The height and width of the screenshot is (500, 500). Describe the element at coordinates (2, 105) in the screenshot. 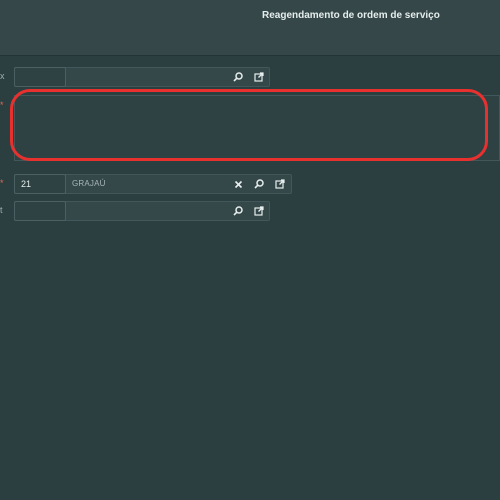

I see `required-marker: *` at that location.